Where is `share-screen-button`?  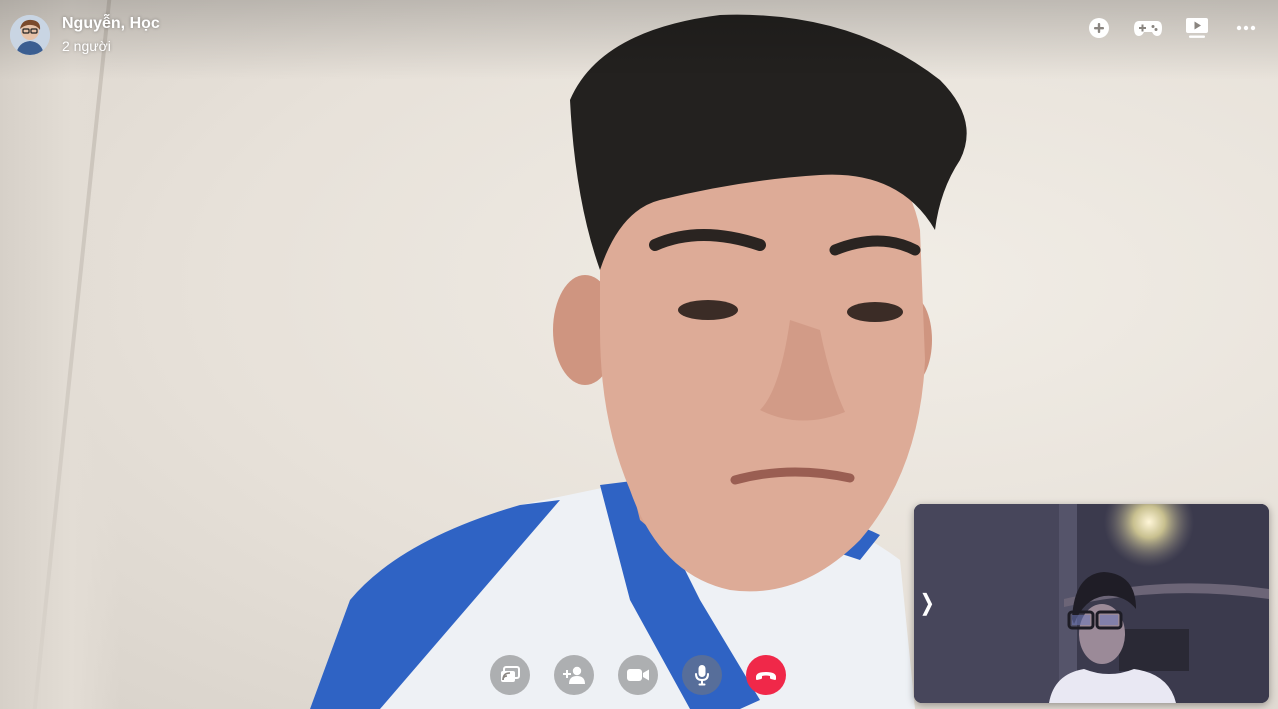 share-screen-button is located at coordinates (510, 675).